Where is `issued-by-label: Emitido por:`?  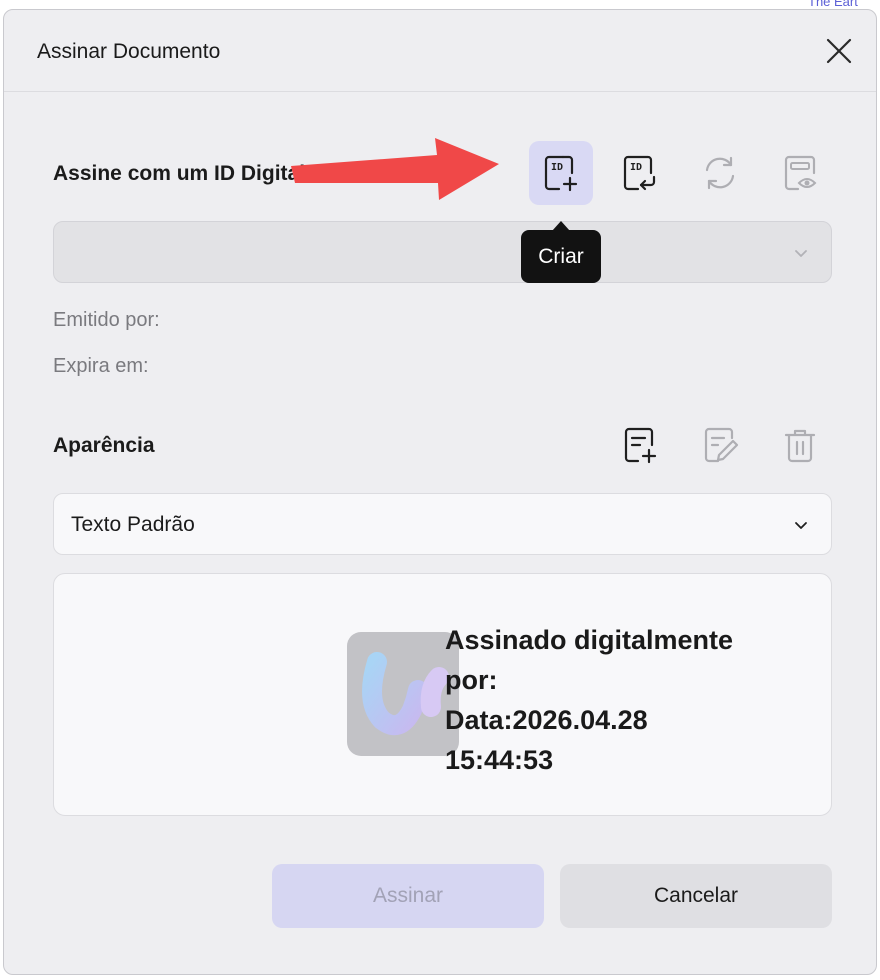 issued-by-label: Emitido por: is located at coordinates (106, 320).